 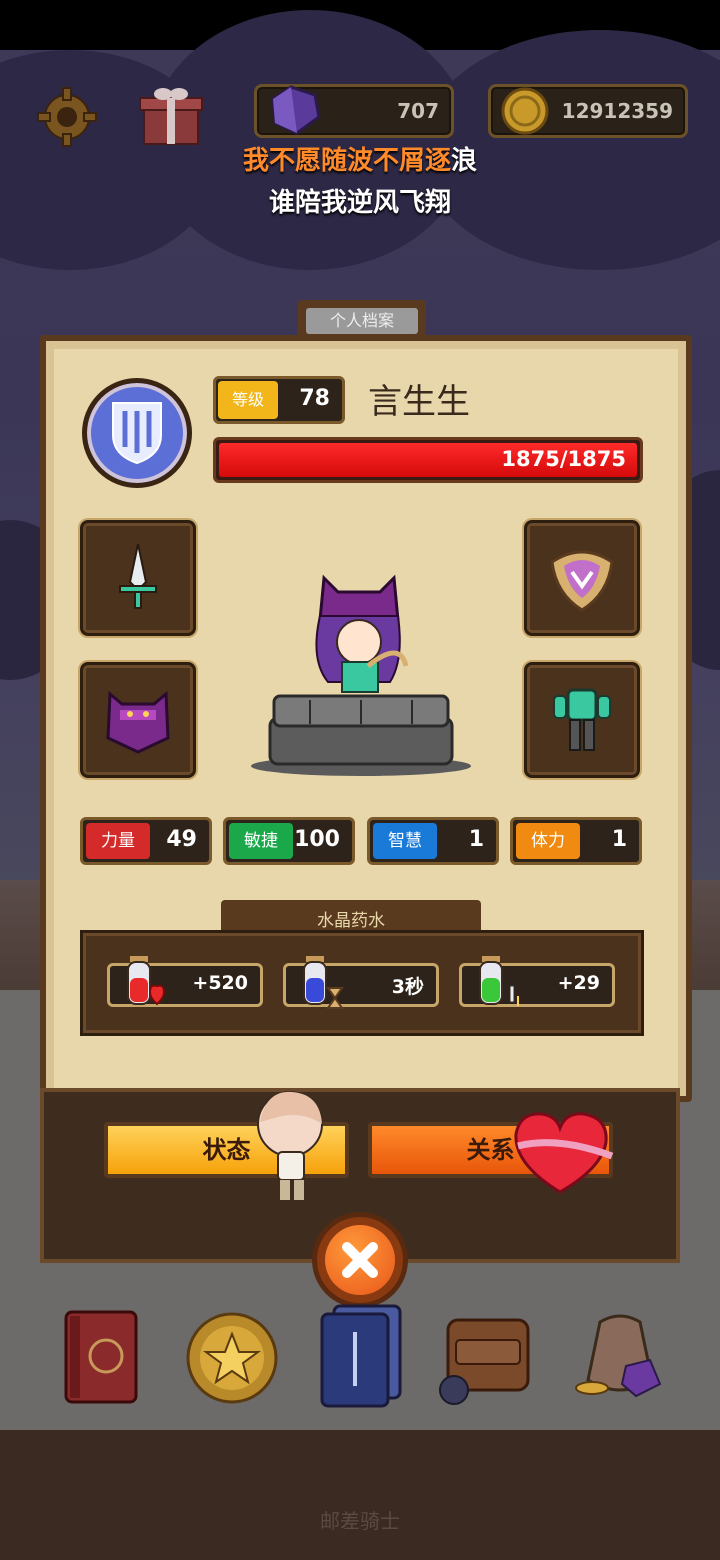 I want to click on cat-hood-icon, so click(x=138, y=722).